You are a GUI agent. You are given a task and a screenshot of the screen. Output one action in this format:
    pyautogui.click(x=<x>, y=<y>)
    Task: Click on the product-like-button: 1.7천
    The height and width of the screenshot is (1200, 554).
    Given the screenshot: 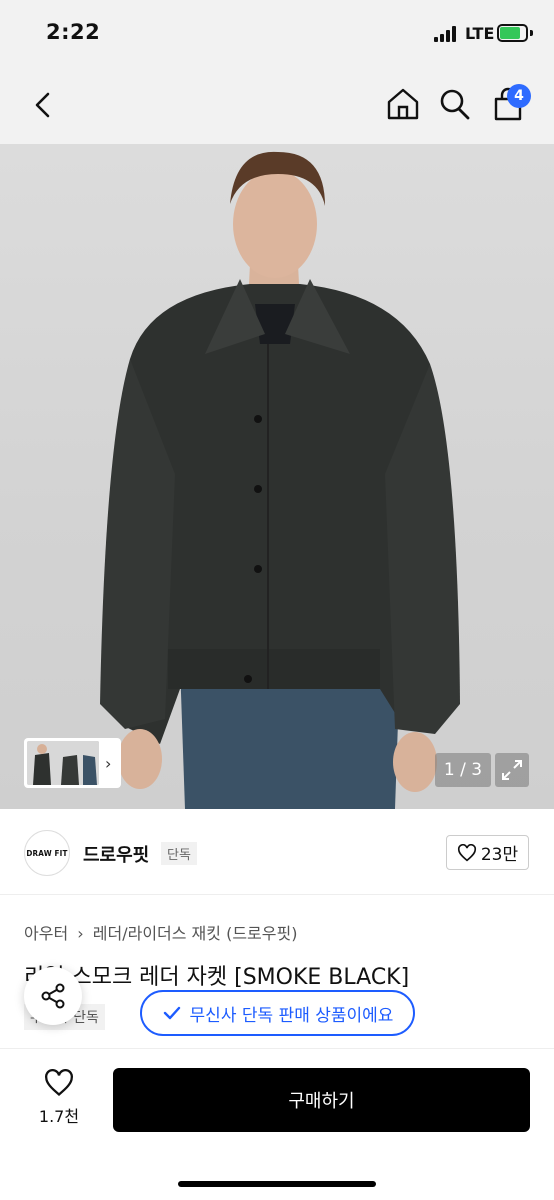 What is the action you would take?
    pyautogui.click(x=59, y=1098)
    